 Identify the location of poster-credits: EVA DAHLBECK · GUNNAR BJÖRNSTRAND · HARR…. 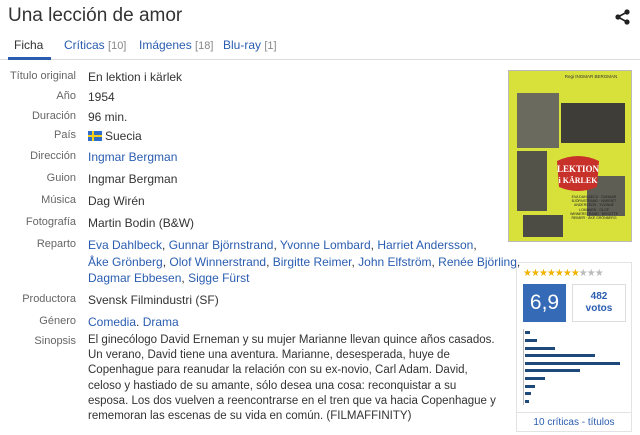
(594, 208).